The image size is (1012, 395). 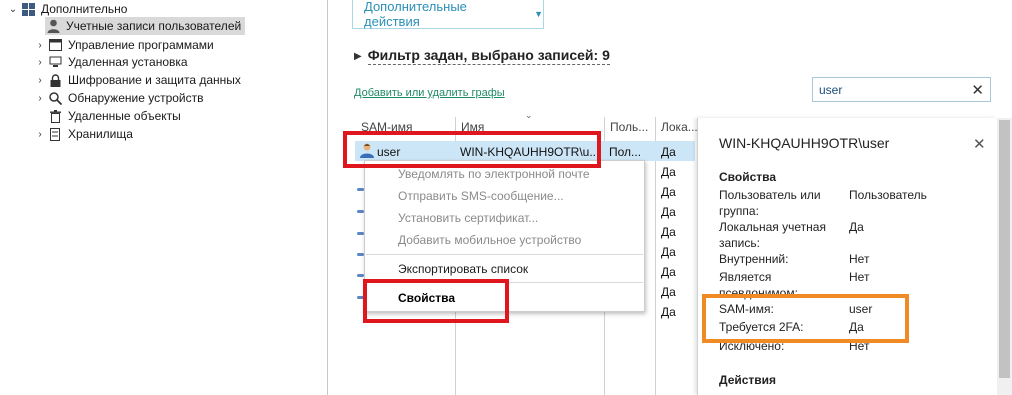 I want to click on tree-item-label: Удаленные объекты, so click(x=124, y=116).